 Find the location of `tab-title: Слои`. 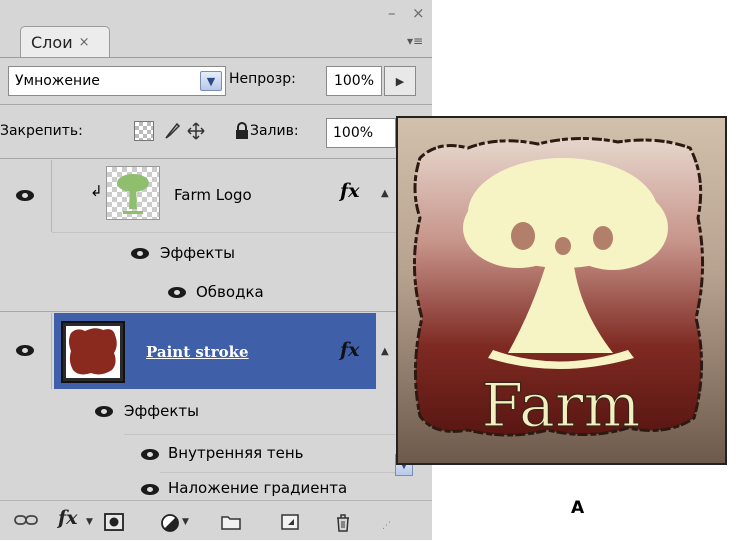

tab-title: Слои is located at coordinates (52, 42).